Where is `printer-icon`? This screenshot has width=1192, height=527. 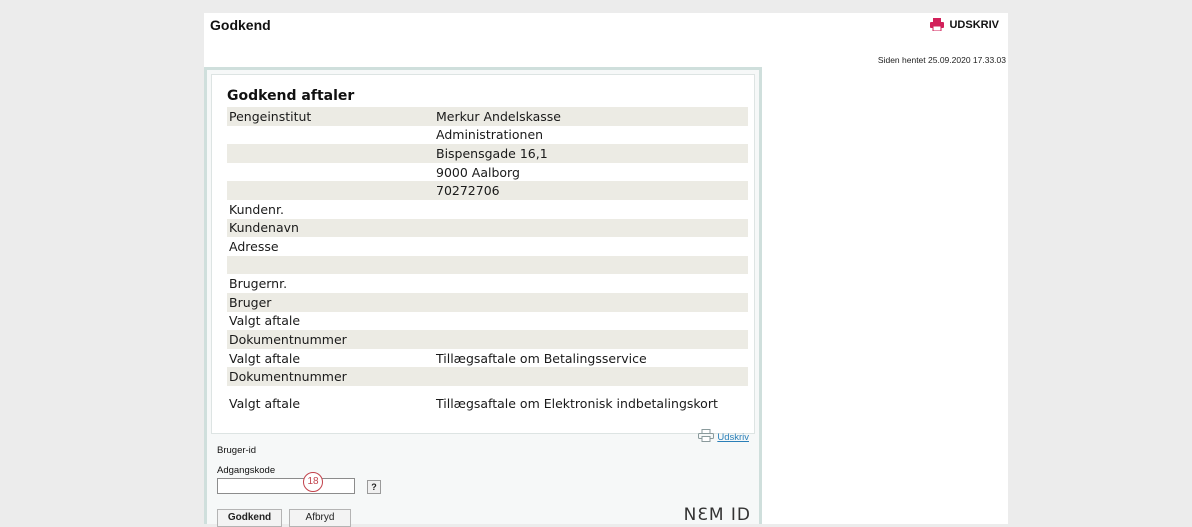 printer-icon is located at coordinates (937, 24).